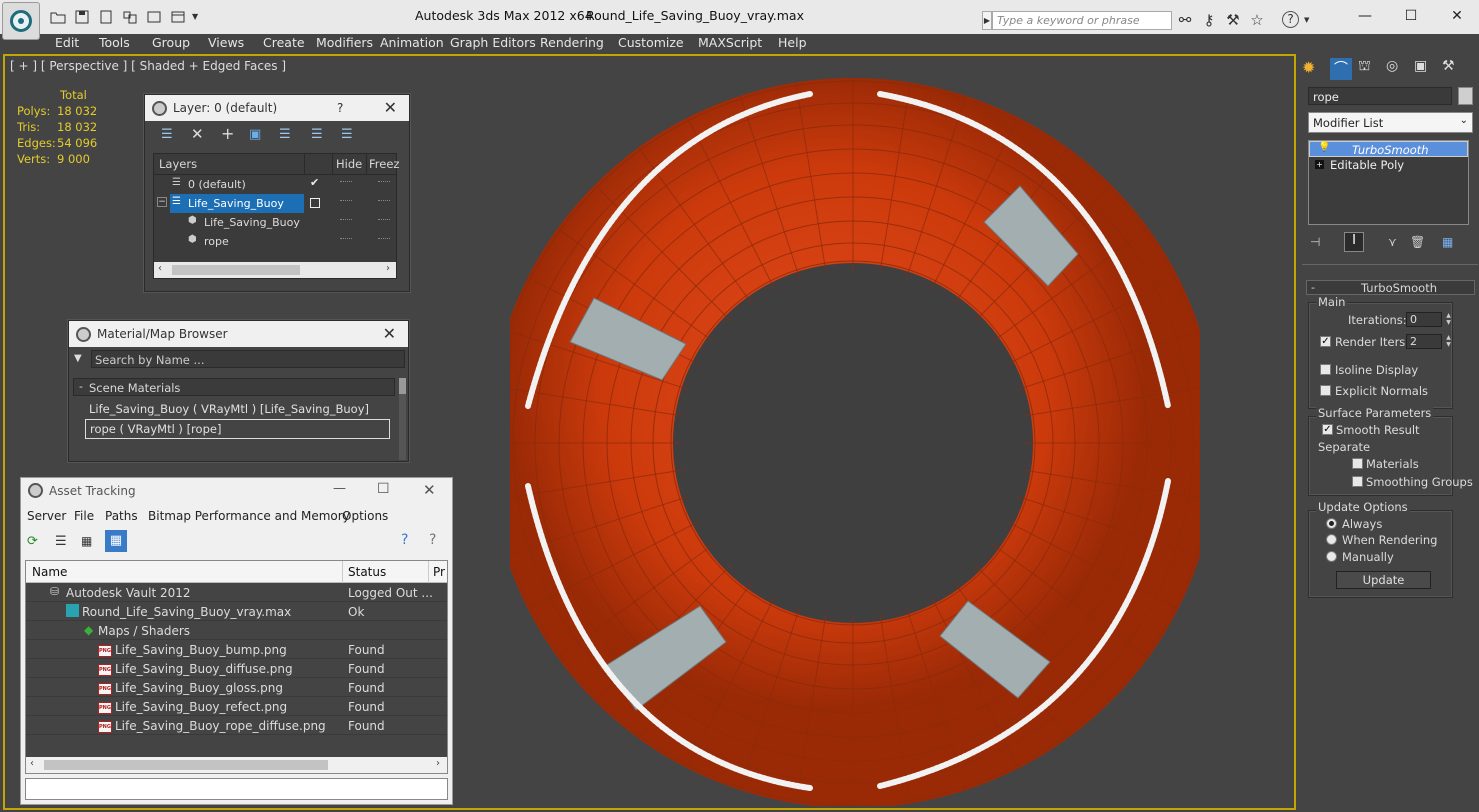 This screenshot has width=1479, height=812. Describe the element at coordinates (86, 541) in the screenshot. I see `thumbnail-view-icon: ▦` at that location.